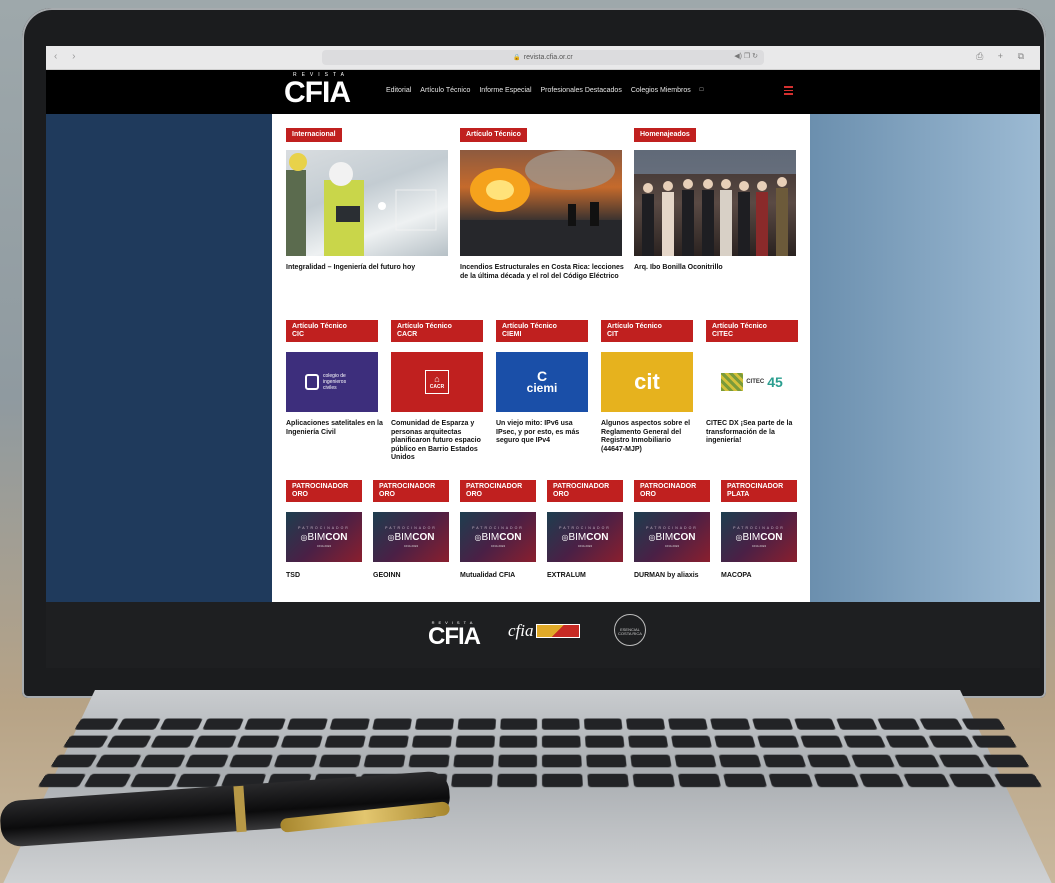  I want to click on featured-title-0: Integralidad – Ingeniería del futuro hoy, so click(371, 268).